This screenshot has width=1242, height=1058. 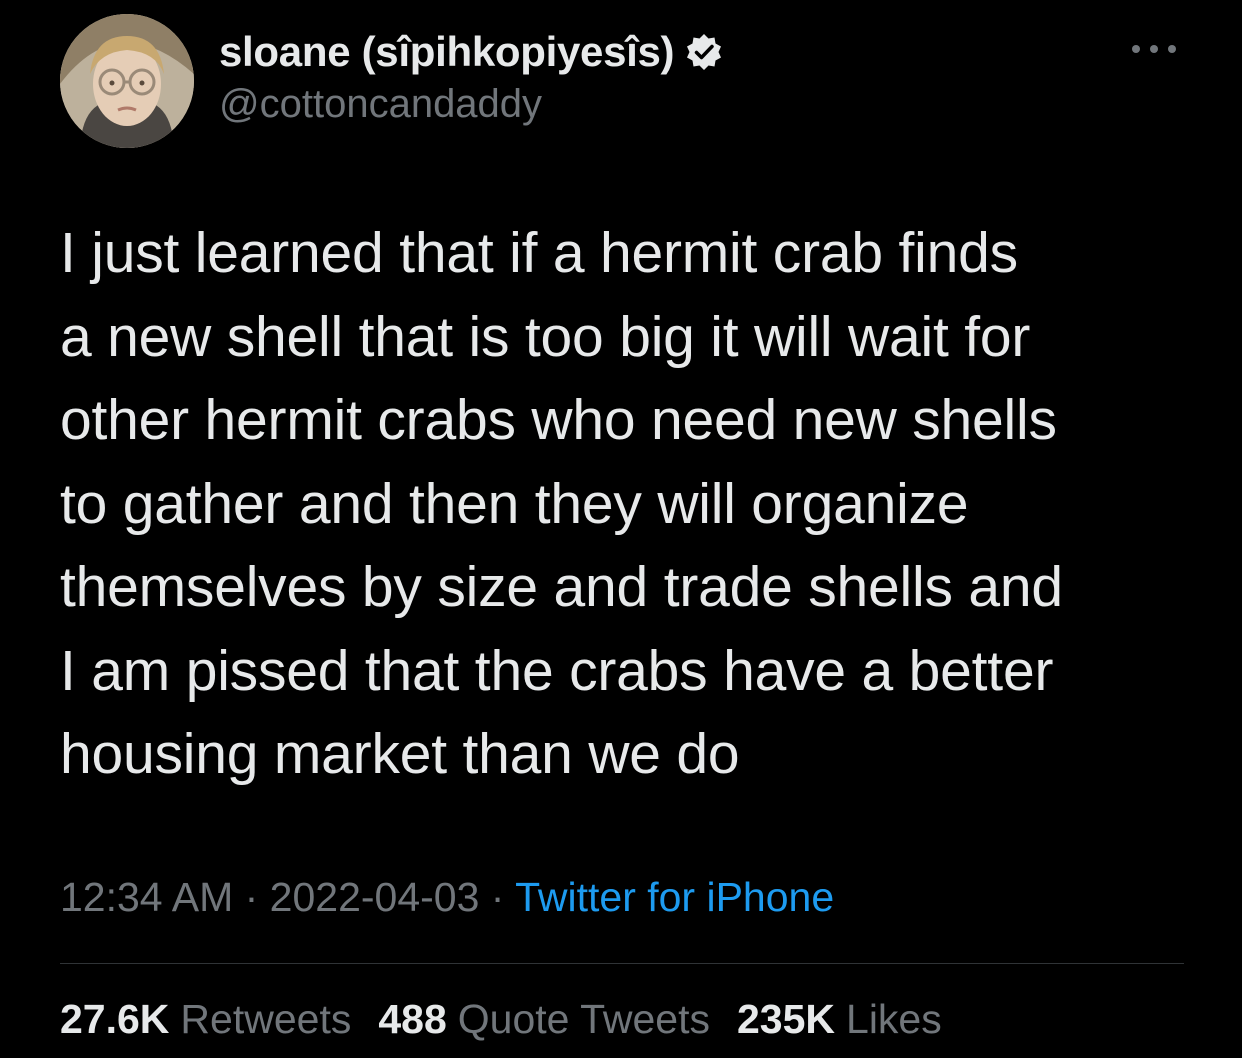 I want to click on tweet-time: 12:34 AM, so click(x=146, y=897).